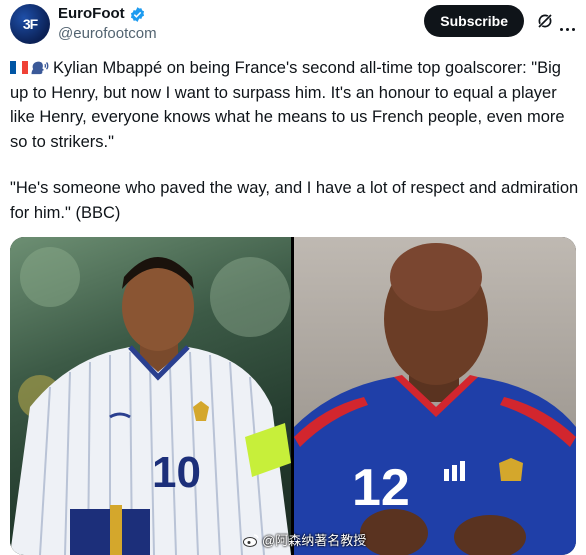 The image size is (586, 555). What do you see at coordinates (40, 68) in the screenshot?
I see `speaking-head-icon` at bounding box center [40, 68].